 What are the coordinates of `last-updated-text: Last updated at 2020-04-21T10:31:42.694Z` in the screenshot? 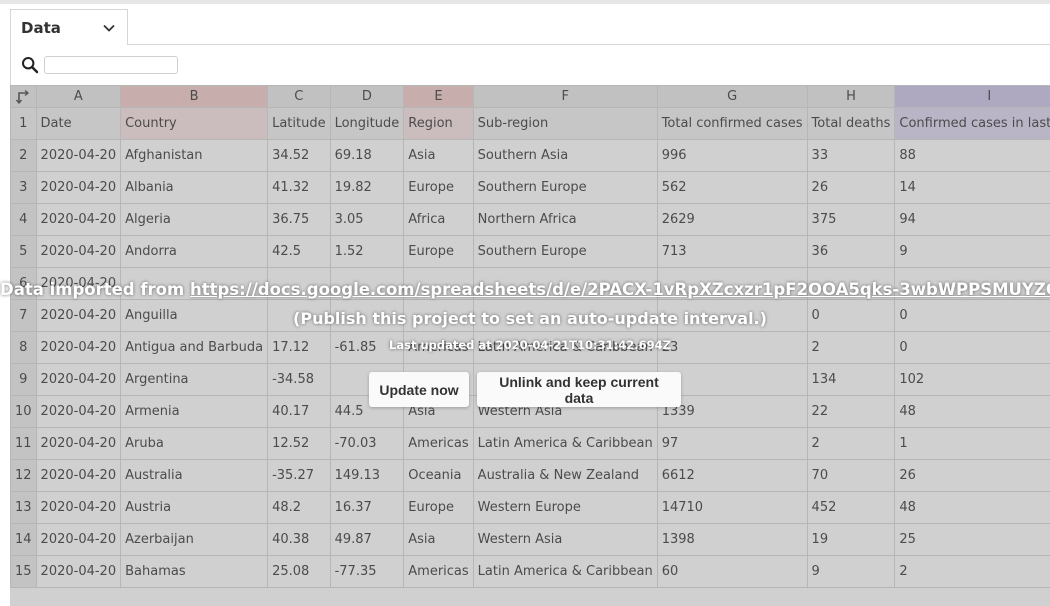 It's located at (530, 345).